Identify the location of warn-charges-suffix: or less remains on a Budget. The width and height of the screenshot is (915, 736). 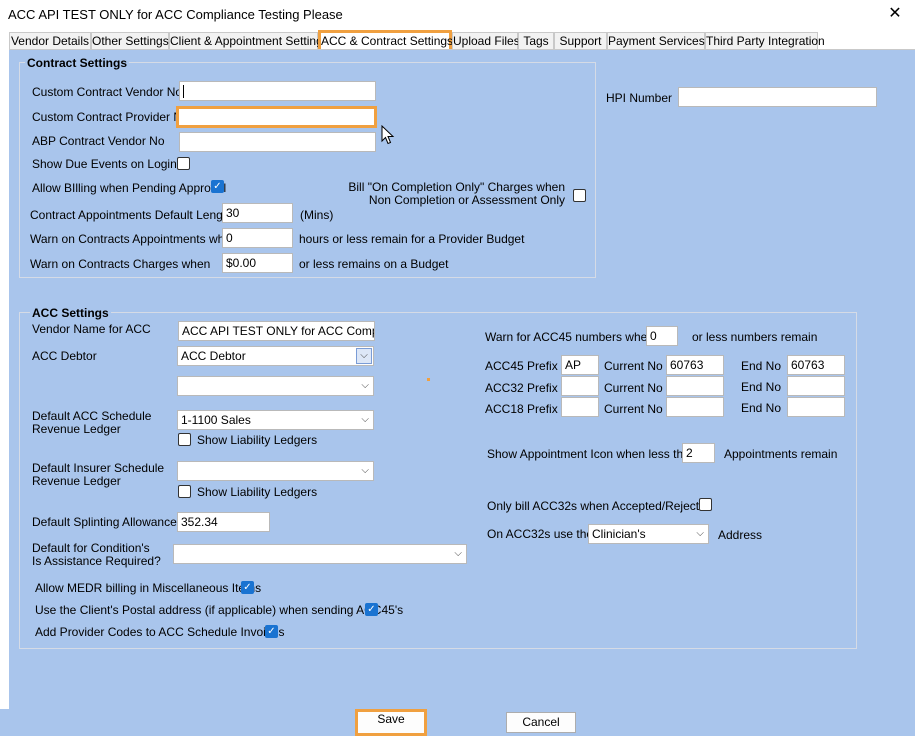
(374, 264).